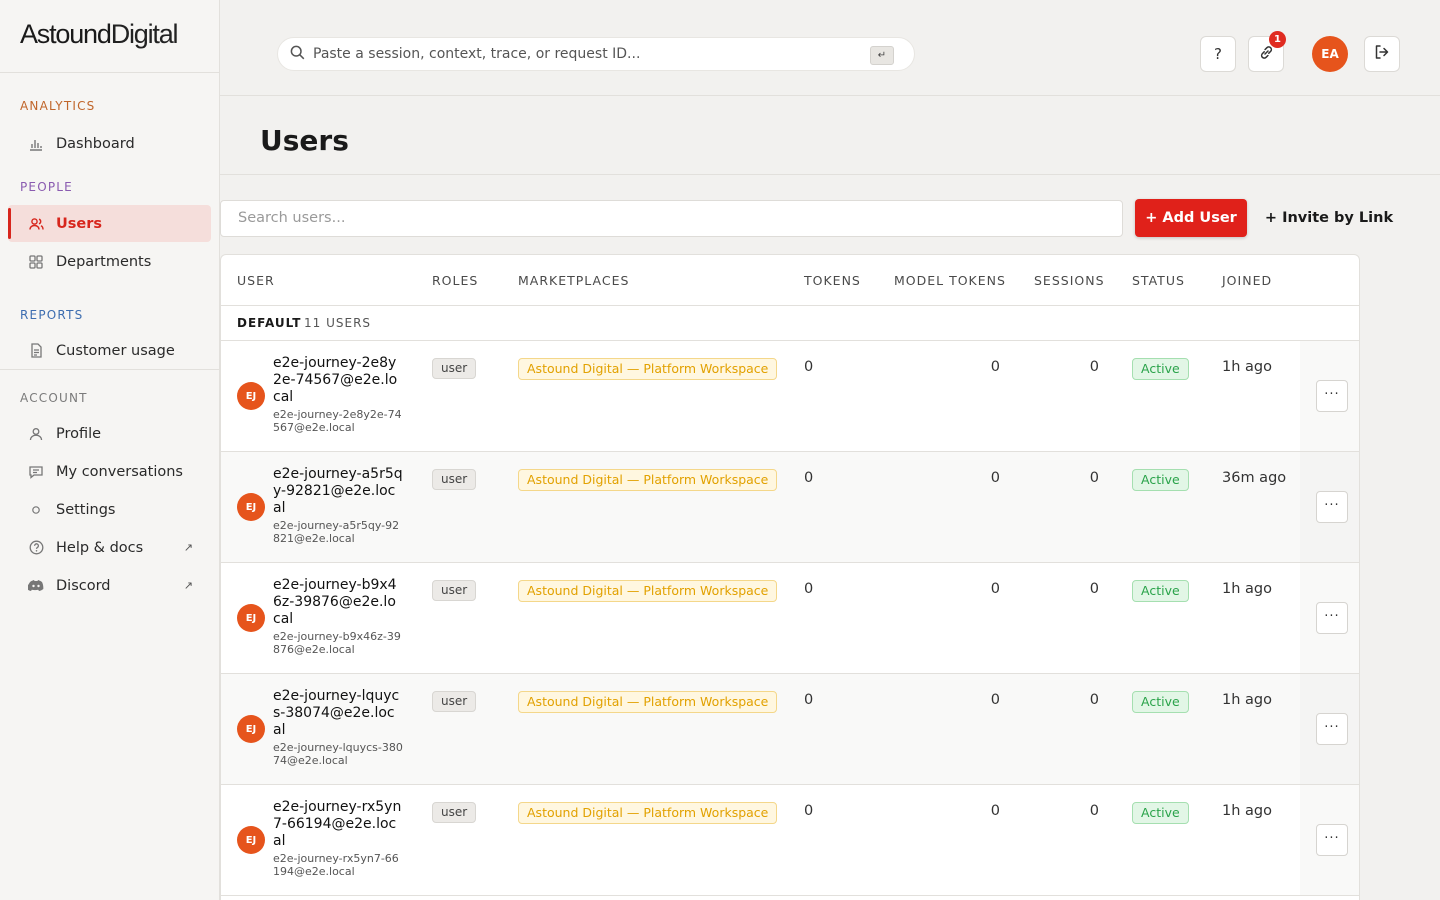  What do you see at coordinates (455, 280) in the screenshot?
I see `column-header-roles: ROLES` at bounding box center [455, 280].